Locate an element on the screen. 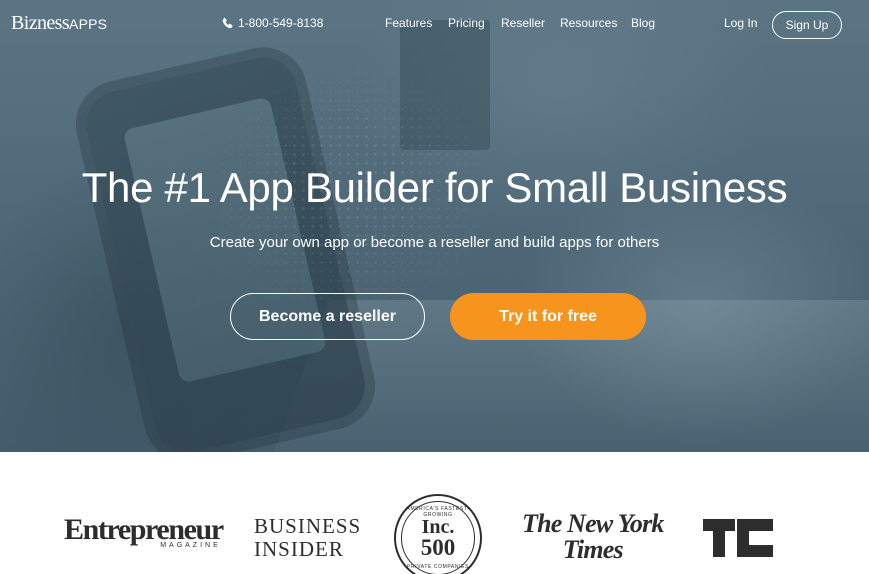 The height and width of the screenshot is (574, 869). business-insider-logo: BUSINESS INSIDER is located at coordinates (307, 538).